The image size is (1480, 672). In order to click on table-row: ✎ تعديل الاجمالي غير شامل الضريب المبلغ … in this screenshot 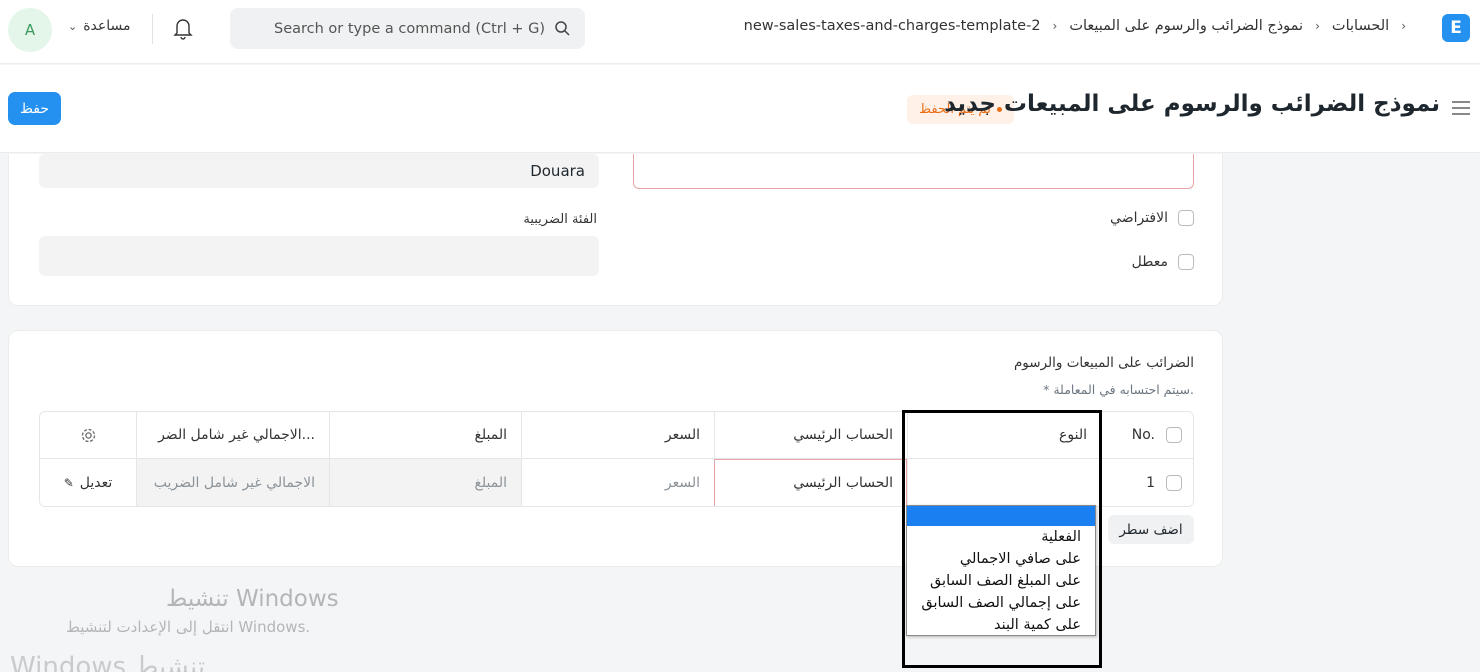, I will do `click(616, 482)`.